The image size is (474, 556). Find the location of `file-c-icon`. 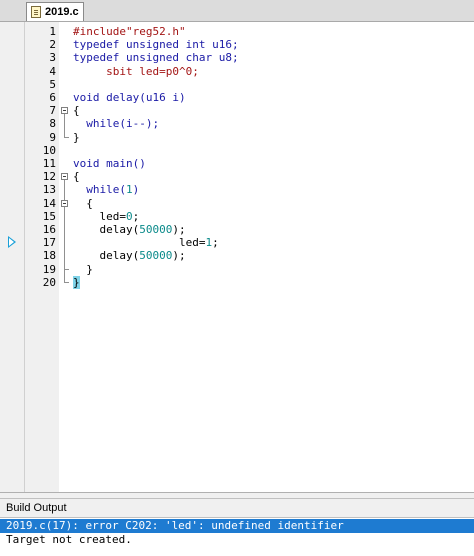

file-c-icon is located at coordinates (36, 12).